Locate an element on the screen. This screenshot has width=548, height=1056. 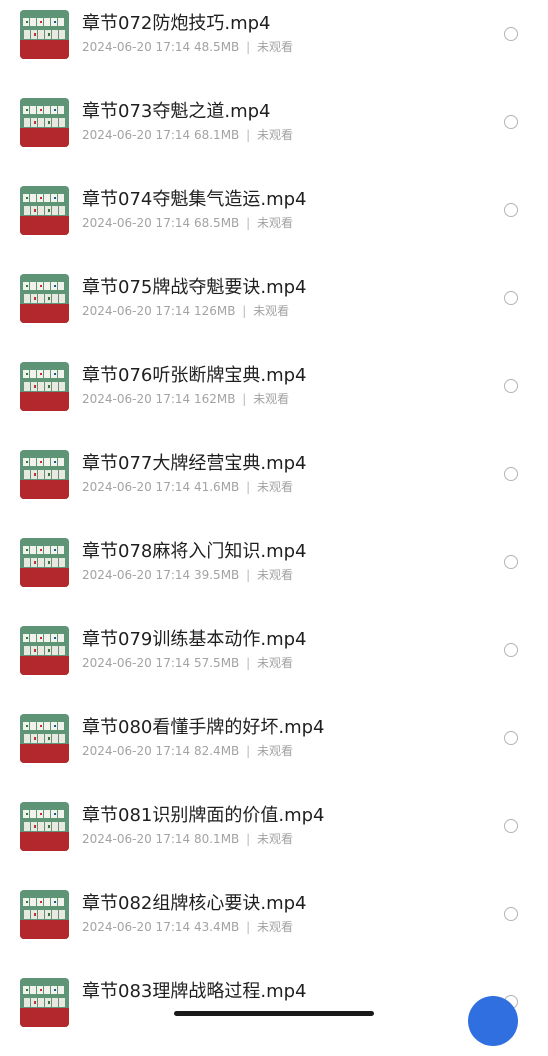
file-size: 57.5MB is located at coordinates (216, 663).